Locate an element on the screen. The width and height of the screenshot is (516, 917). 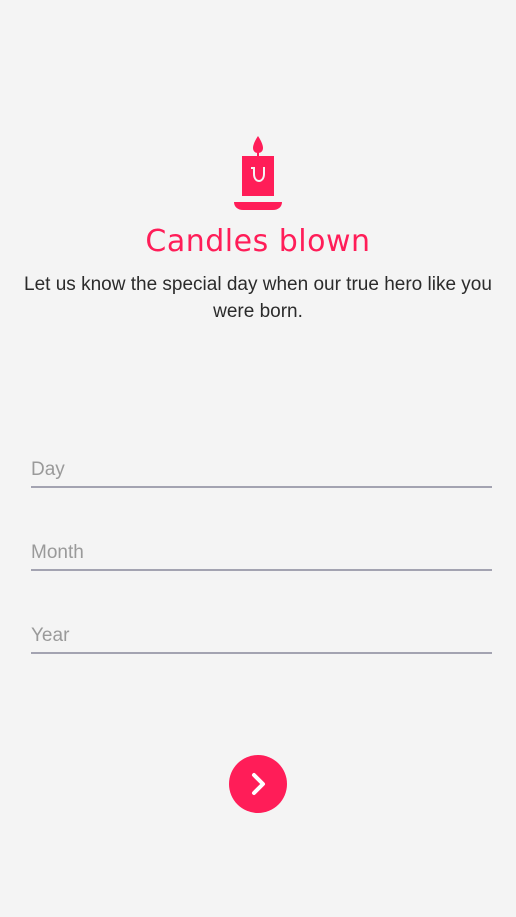
page-title: Candles blown is located at coordinates (258, 241).